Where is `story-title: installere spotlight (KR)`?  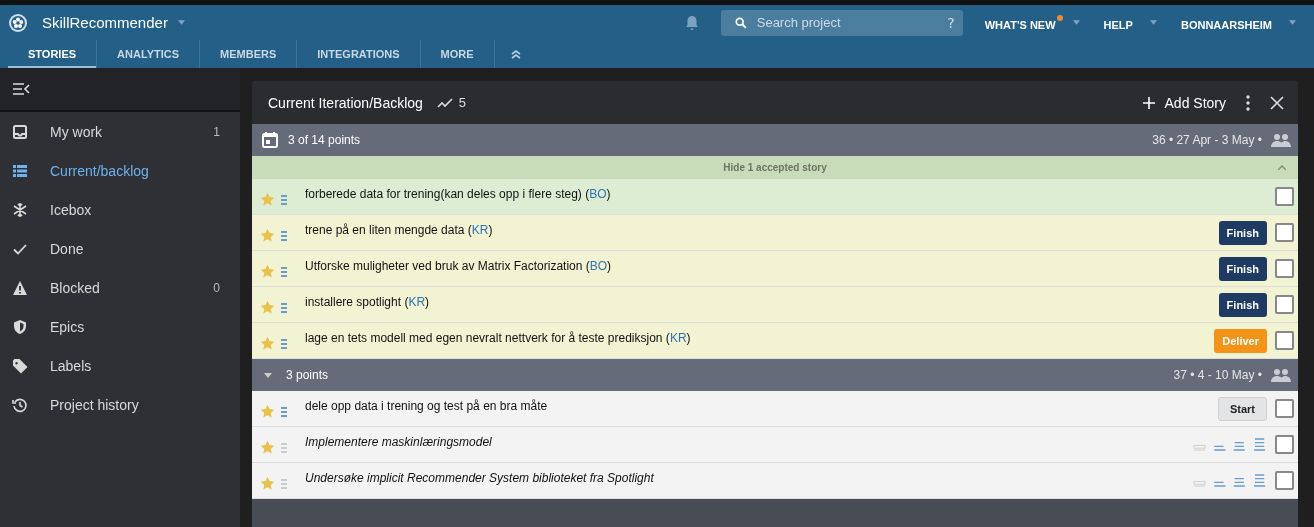 story-title: installere spotlight (KR) is located at coordinates (367, 302).